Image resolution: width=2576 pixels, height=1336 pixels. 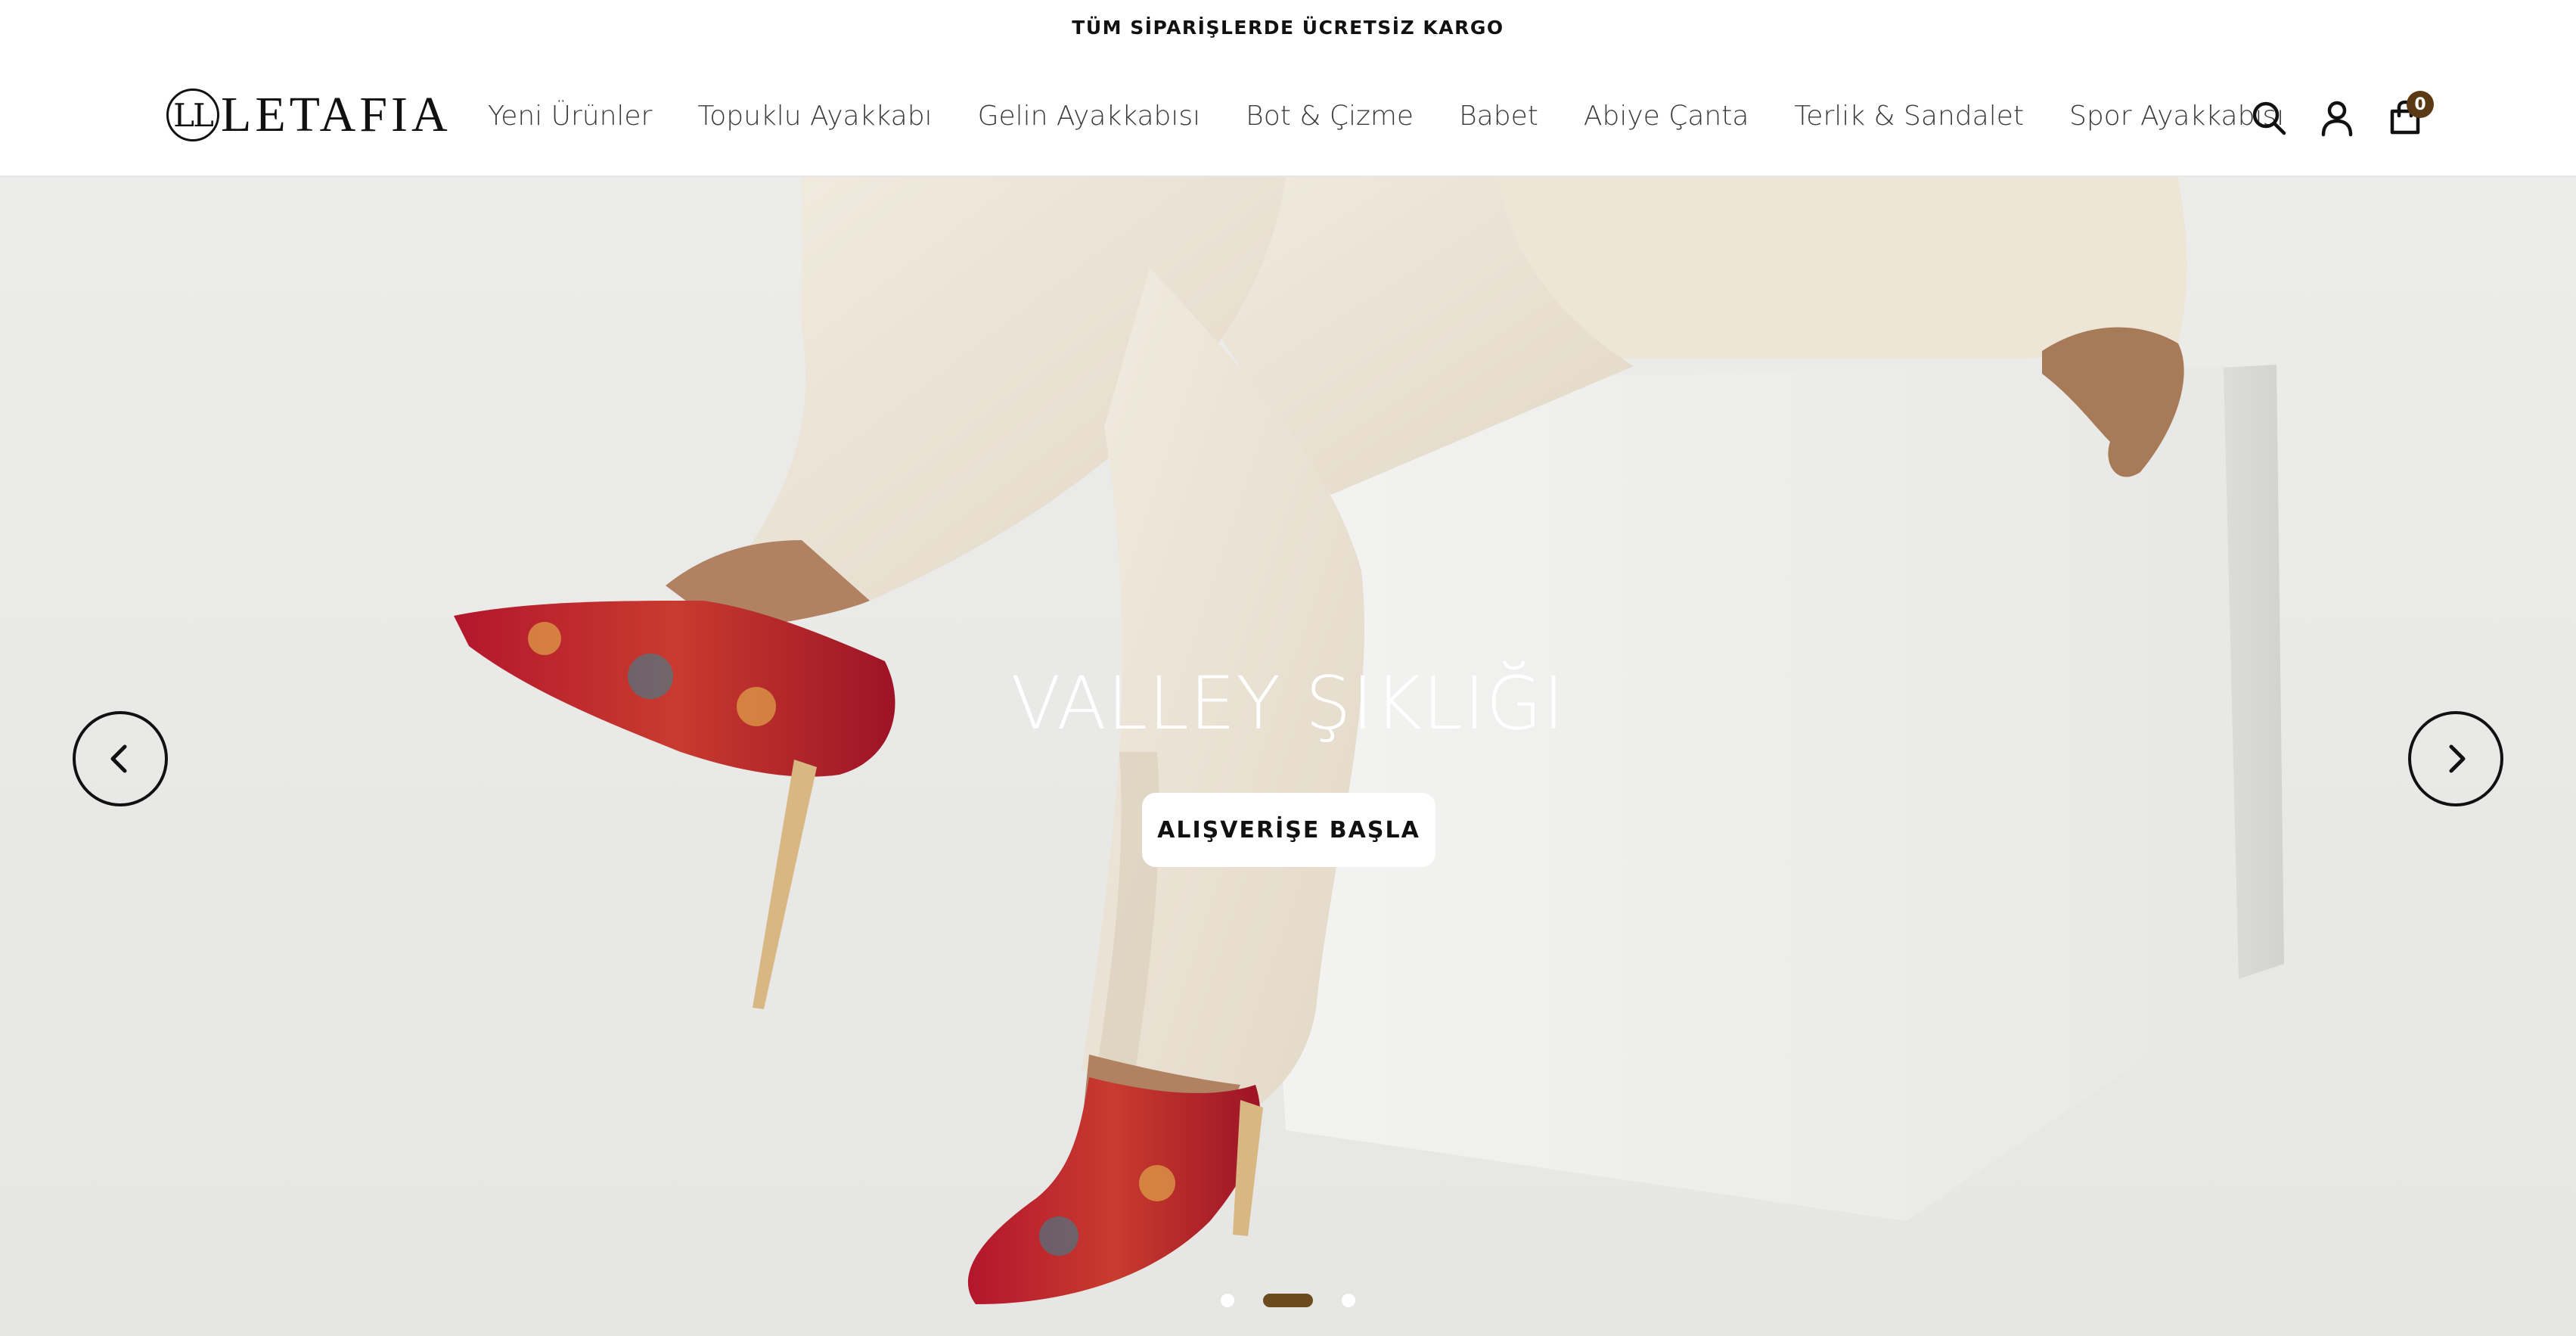 I want to click on chevron-left-icon, so click(x=118, y=758).